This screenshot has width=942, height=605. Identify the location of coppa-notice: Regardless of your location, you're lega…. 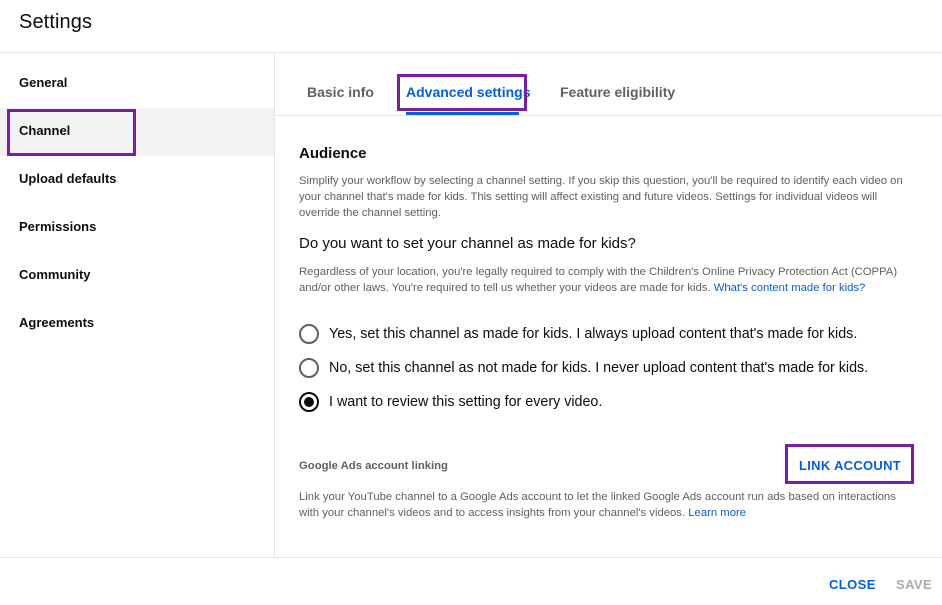
(604, 280).